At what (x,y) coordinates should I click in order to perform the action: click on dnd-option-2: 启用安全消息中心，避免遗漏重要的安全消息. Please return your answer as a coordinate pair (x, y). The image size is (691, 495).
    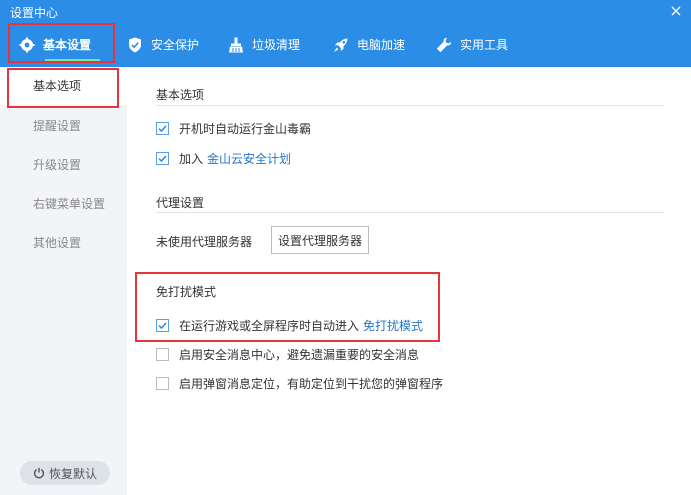
    Looking at the image, I should click on (287, 354).